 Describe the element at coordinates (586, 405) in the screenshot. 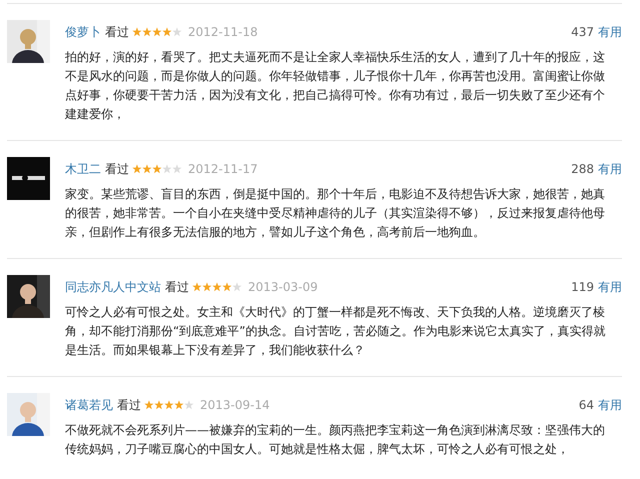

I see `vote-count: 64` at that location.